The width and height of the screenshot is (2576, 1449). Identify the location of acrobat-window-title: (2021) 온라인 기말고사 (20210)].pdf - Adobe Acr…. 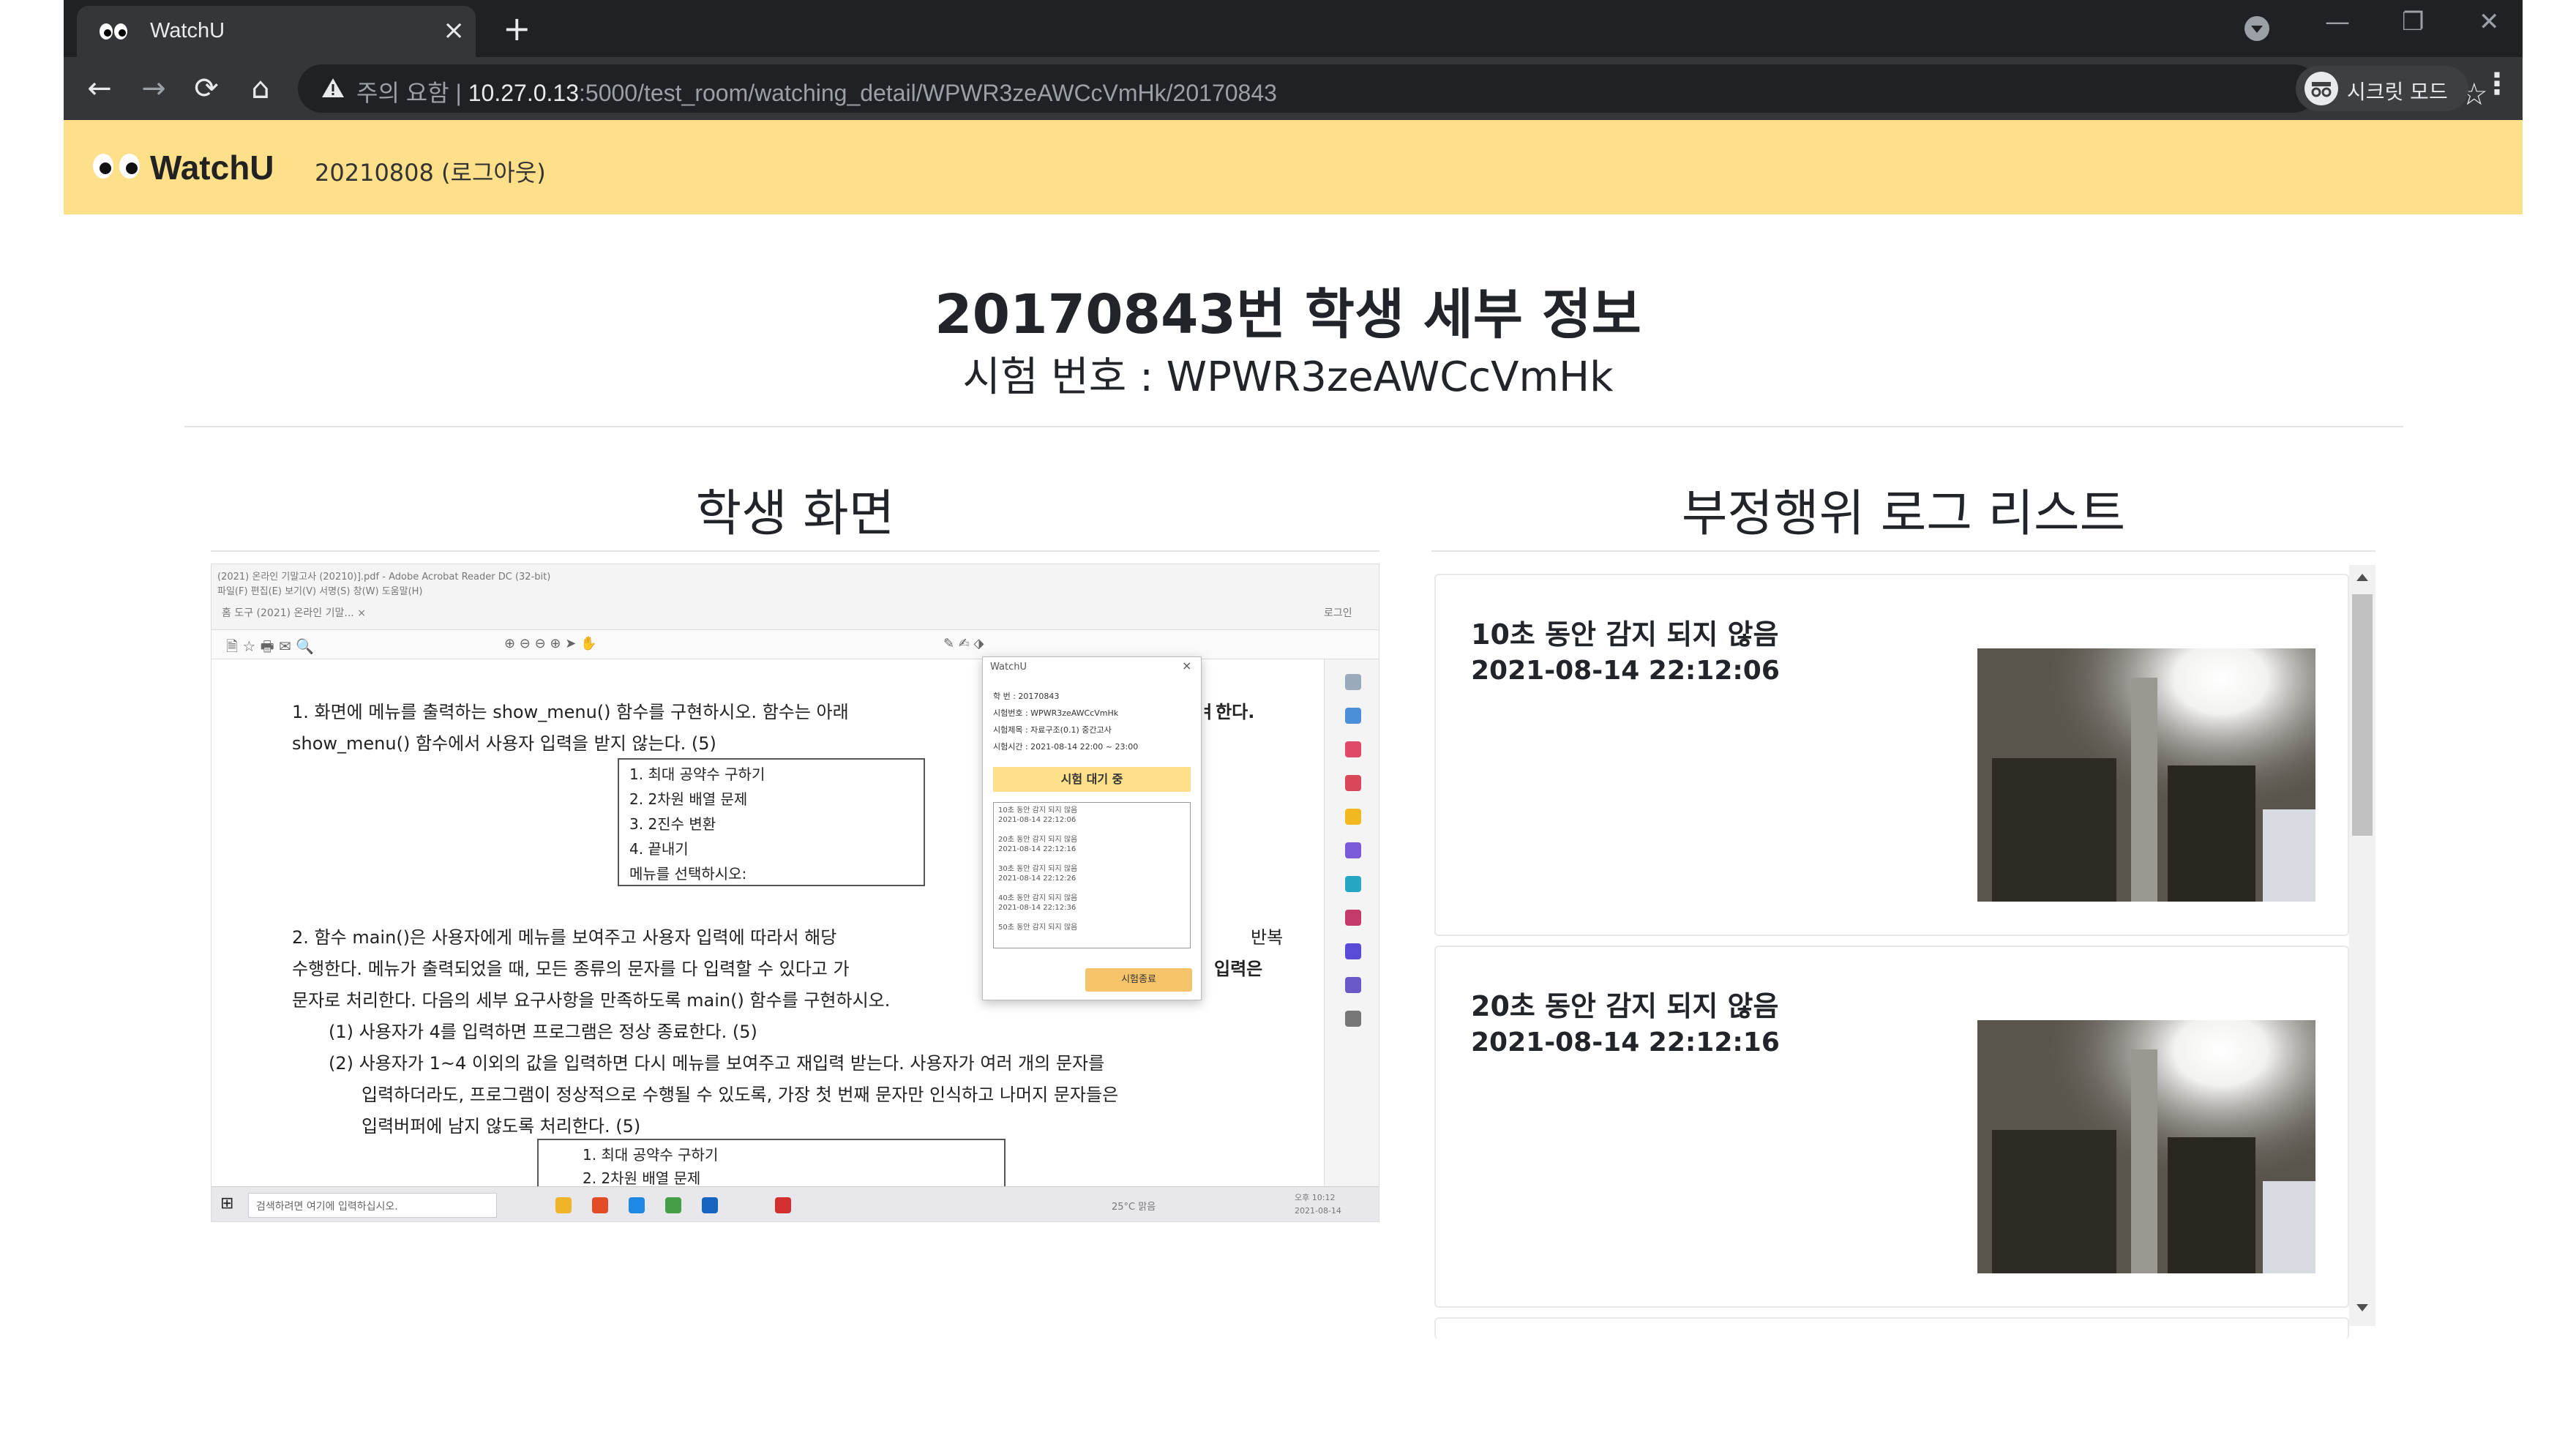
(384, 577).